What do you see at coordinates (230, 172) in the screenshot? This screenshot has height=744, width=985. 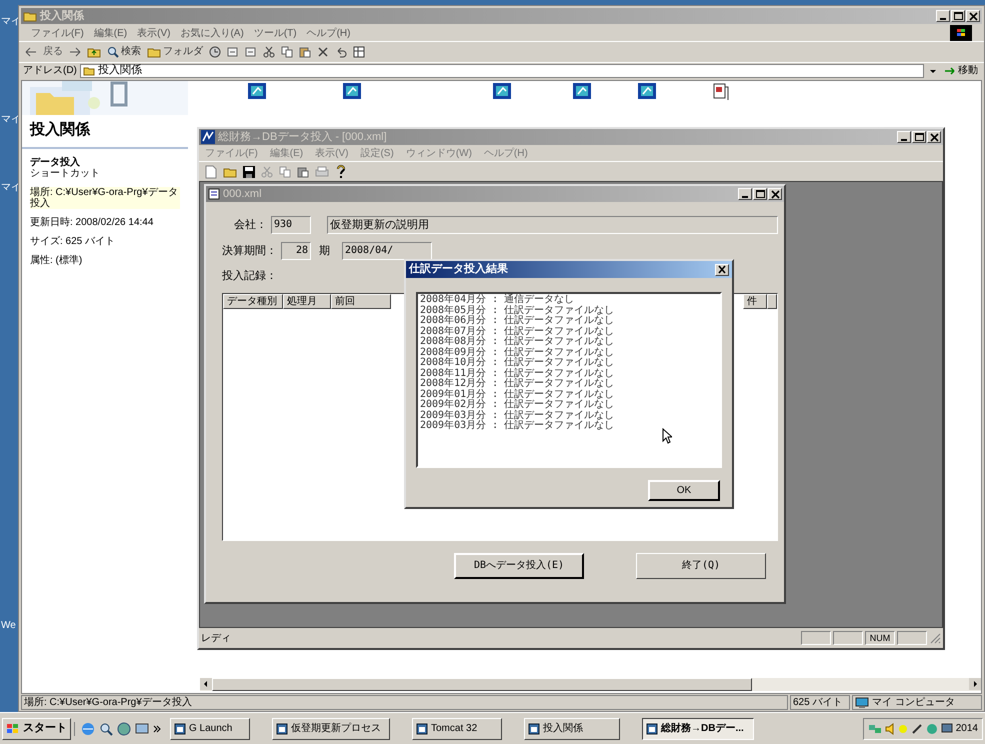 I see `open-folder-icon` at bounding box center [230, 172].